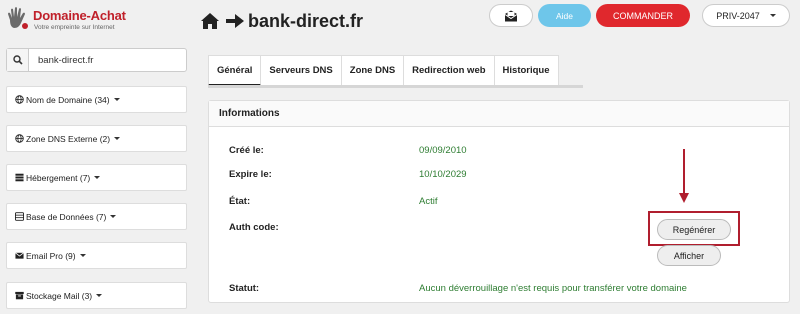 This screenshot has height=314, width=800. Describe the element at coordinates (254, 227) in the screenshot. I see `auth-code-label: Auth code:` at that location.